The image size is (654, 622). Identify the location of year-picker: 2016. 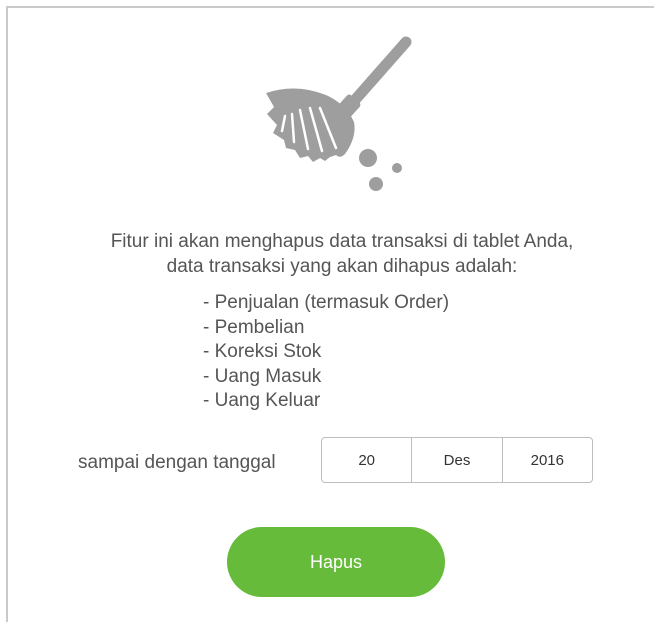
(546, 460).